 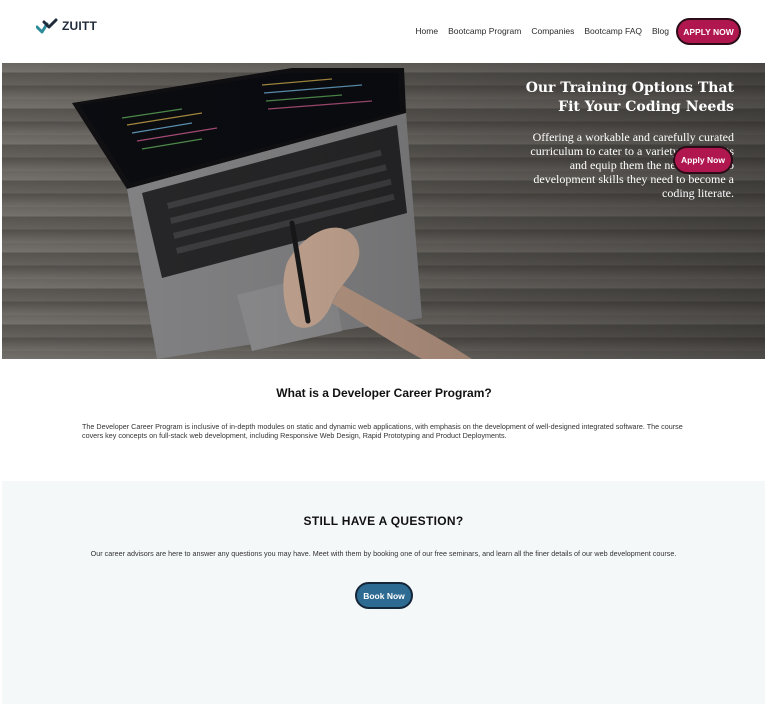 I want to click on question-title: STILL HAVE A QUESTION?, so click(x=383, y=521).